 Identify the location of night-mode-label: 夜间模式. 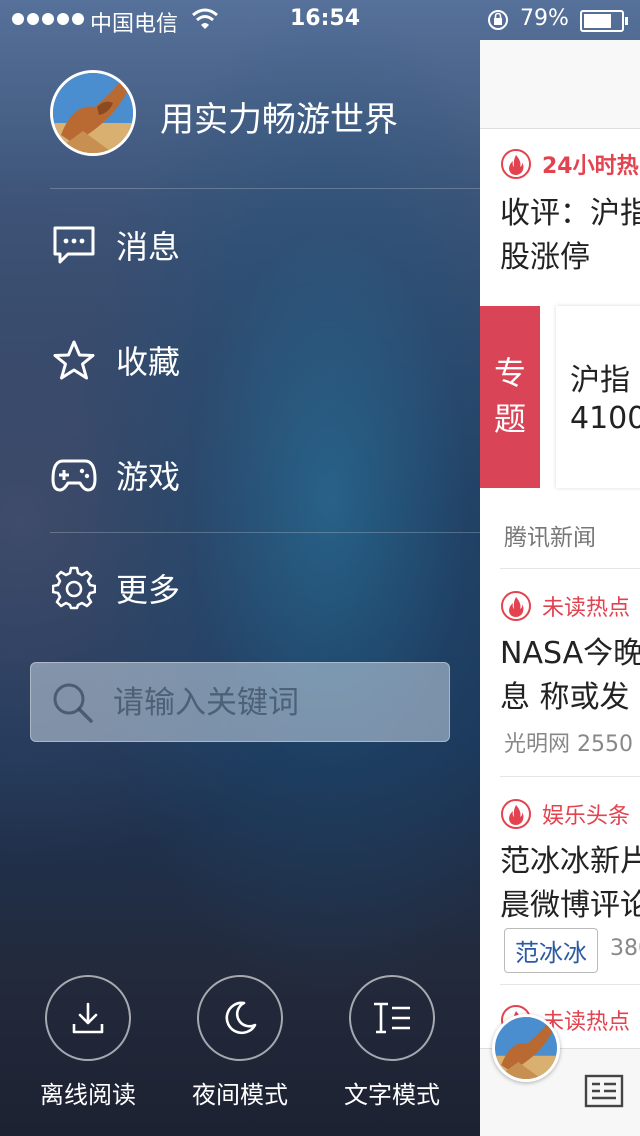
(240, 1095).